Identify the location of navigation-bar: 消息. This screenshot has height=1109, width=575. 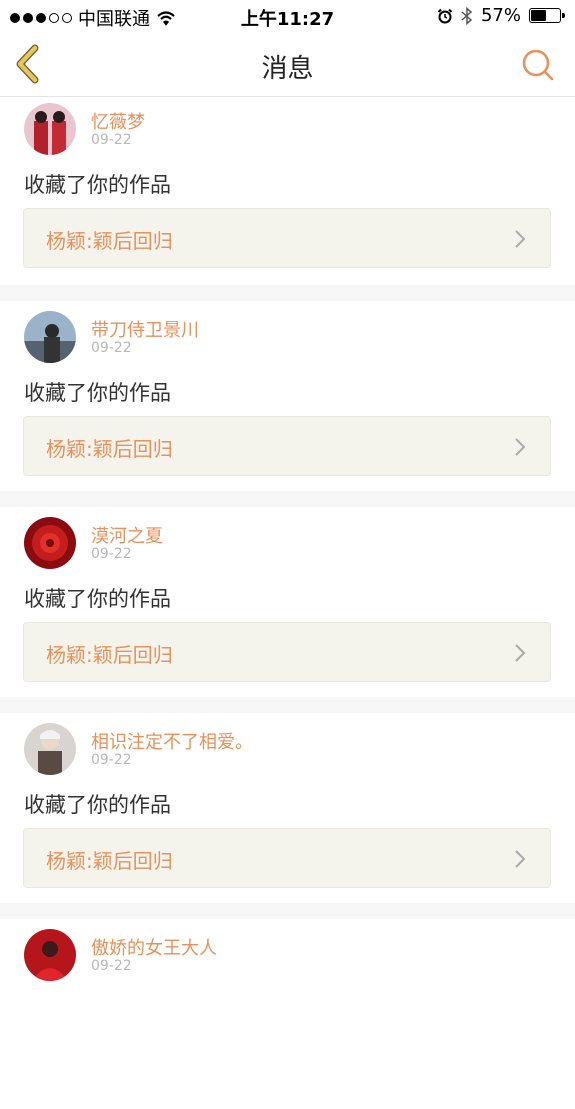
(287, 64).